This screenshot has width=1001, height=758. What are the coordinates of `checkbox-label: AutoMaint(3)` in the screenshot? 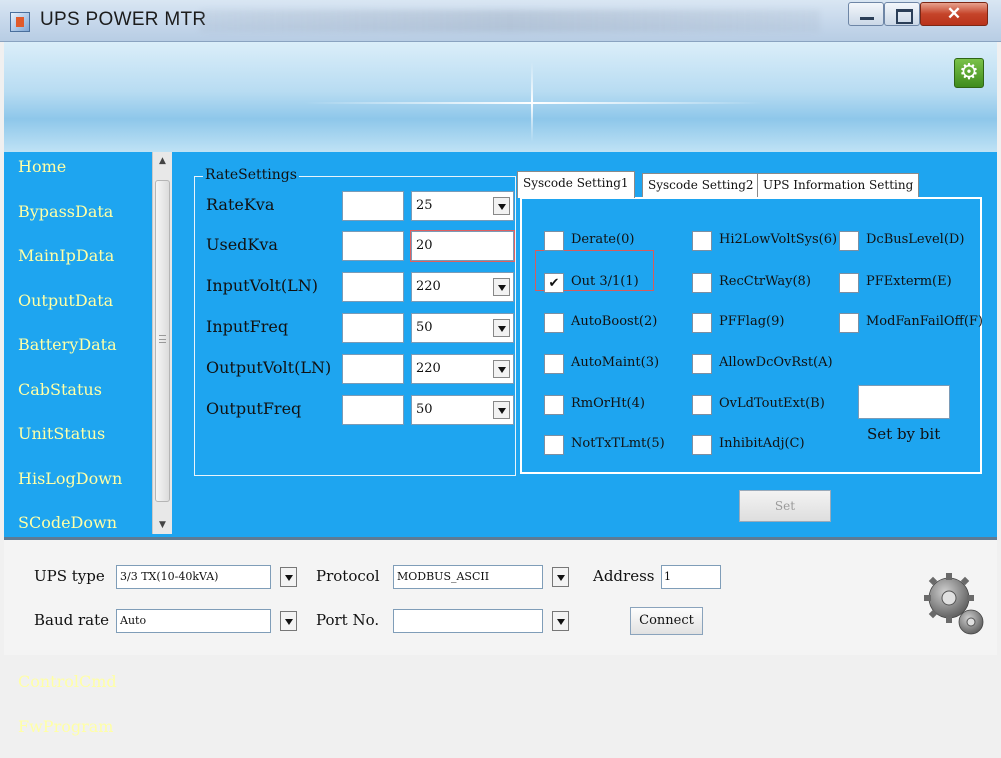 It's located at (615, 362).